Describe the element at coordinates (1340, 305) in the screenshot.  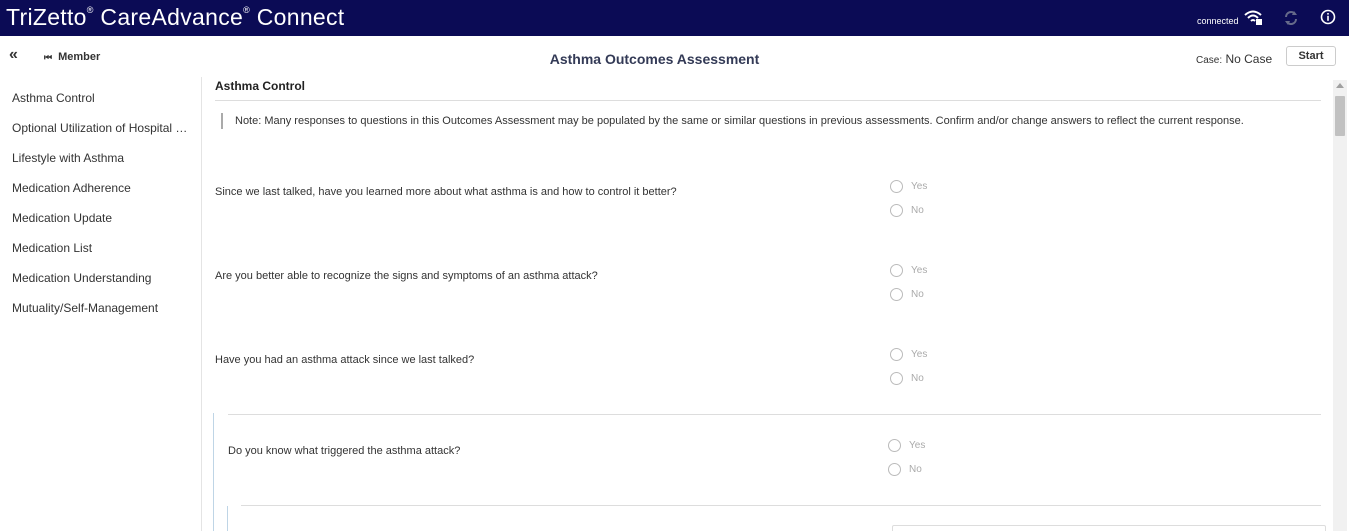
I see `vertical-scrollbar` at that location.